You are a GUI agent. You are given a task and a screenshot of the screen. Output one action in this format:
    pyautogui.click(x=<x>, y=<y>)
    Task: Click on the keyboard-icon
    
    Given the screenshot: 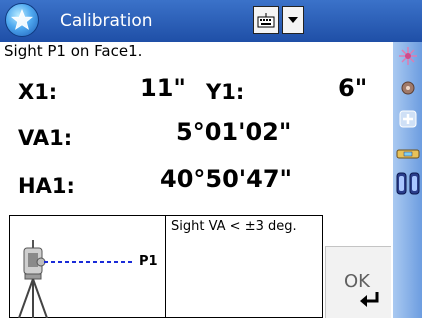 What is the action you would take?
    pyautogui.click(x=266, y=20)
    